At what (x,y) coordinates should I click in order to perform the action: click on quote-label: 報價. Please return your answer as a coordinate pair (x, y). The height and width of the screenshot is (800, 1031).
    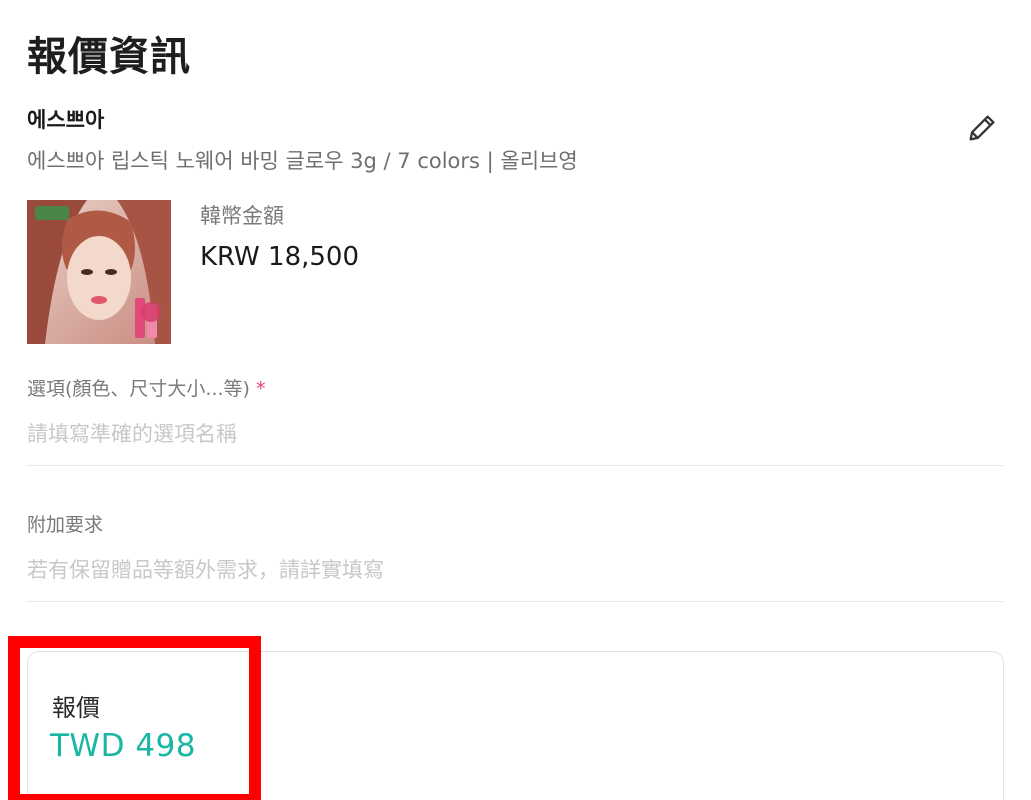
    Looking at the image, I should click on (76, 708).